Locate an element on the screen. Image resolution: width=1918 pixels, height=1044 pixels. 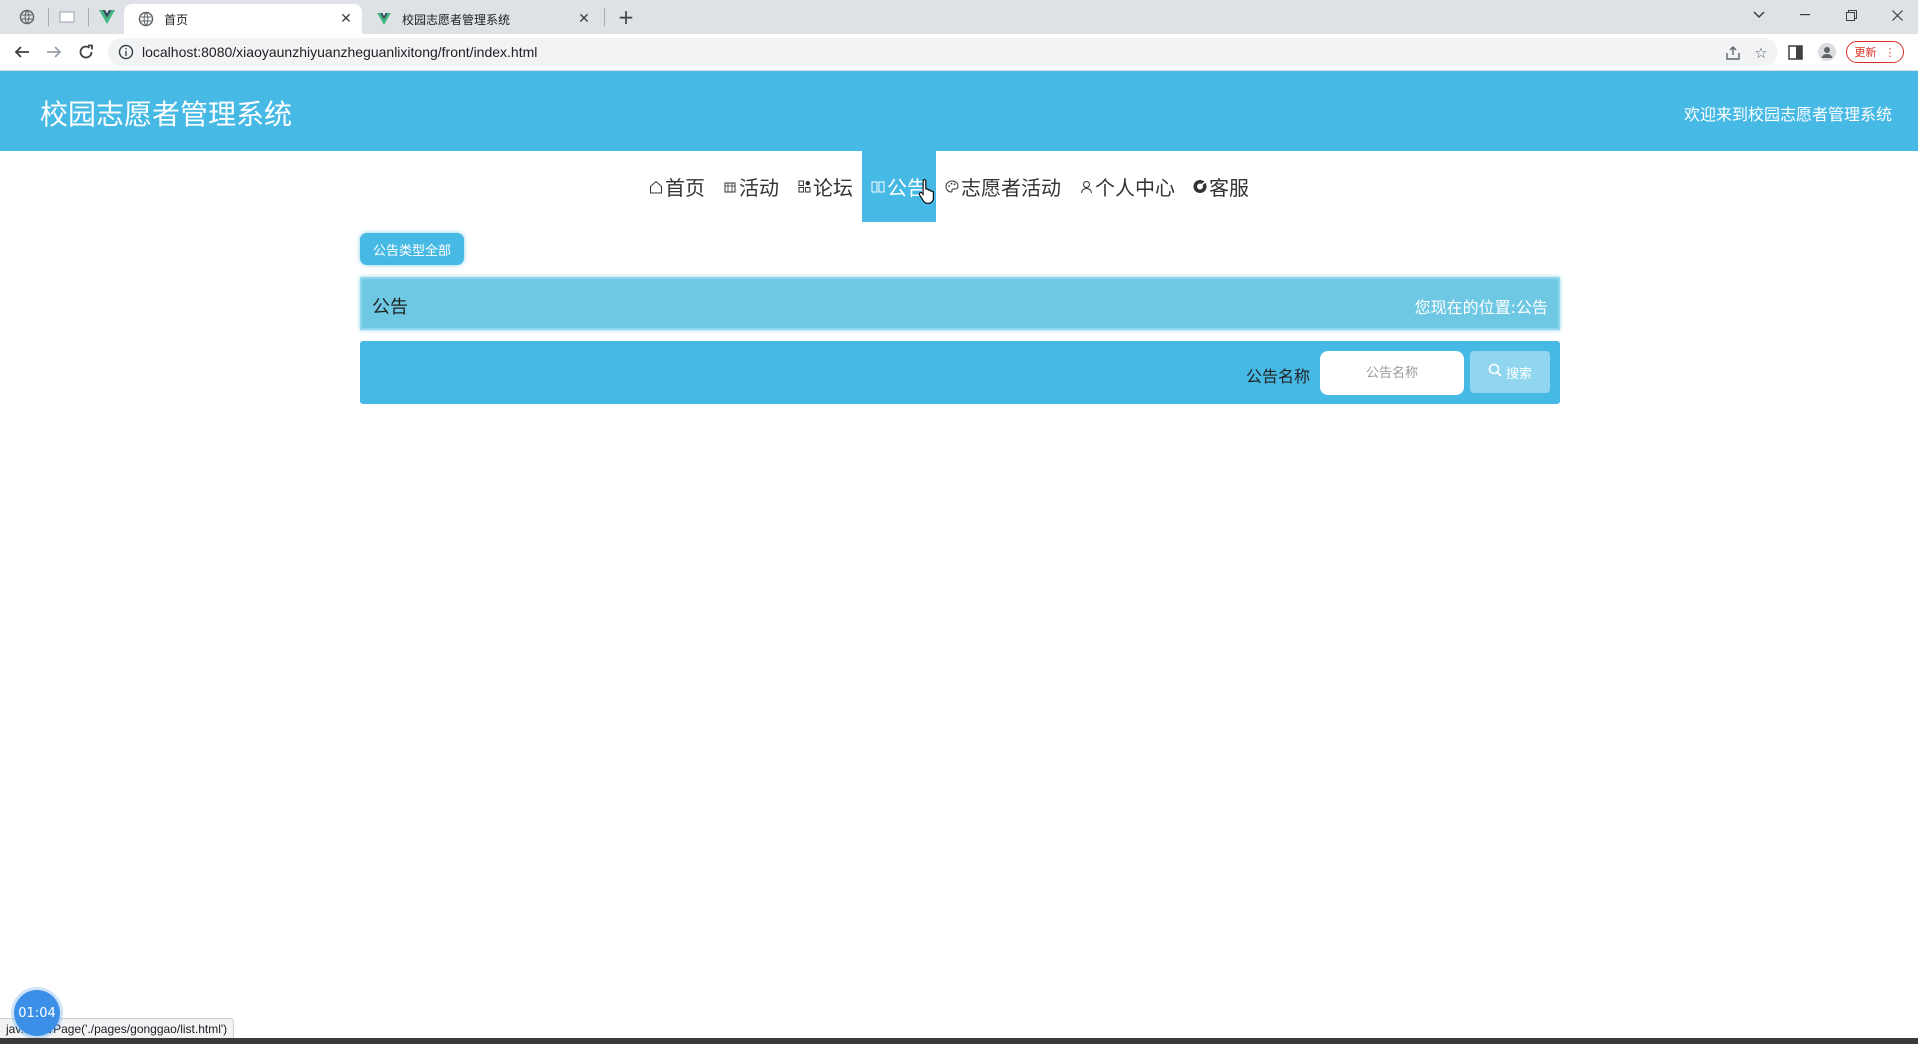
user-icon is located at coordinates (1086, 187).